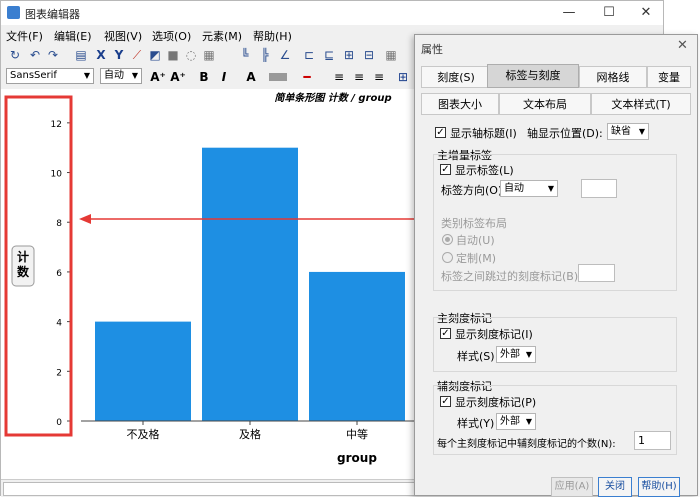 Image resolution: width=700 pixels, height=497 pixels. I want to click on chart-title: 简单条形图 计数 / group, so click(332, 98).